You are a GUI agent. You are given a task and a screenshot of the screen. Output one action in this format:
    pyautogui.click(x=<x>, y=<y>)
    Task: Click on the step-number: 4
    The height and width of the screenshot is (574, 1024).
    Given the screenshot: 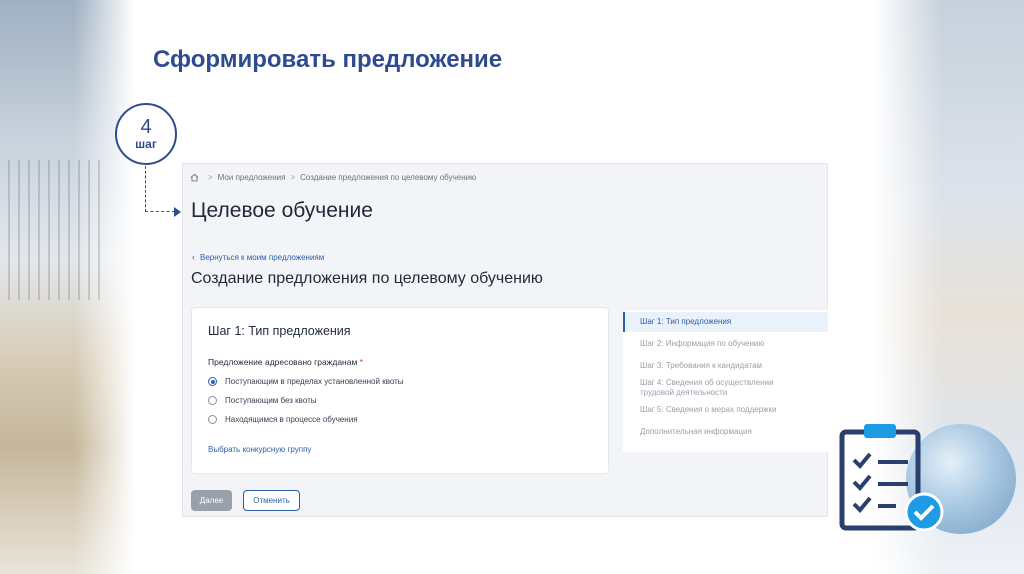 What is the action you would take?
    pyautogui.click(x=146, y=127)
    